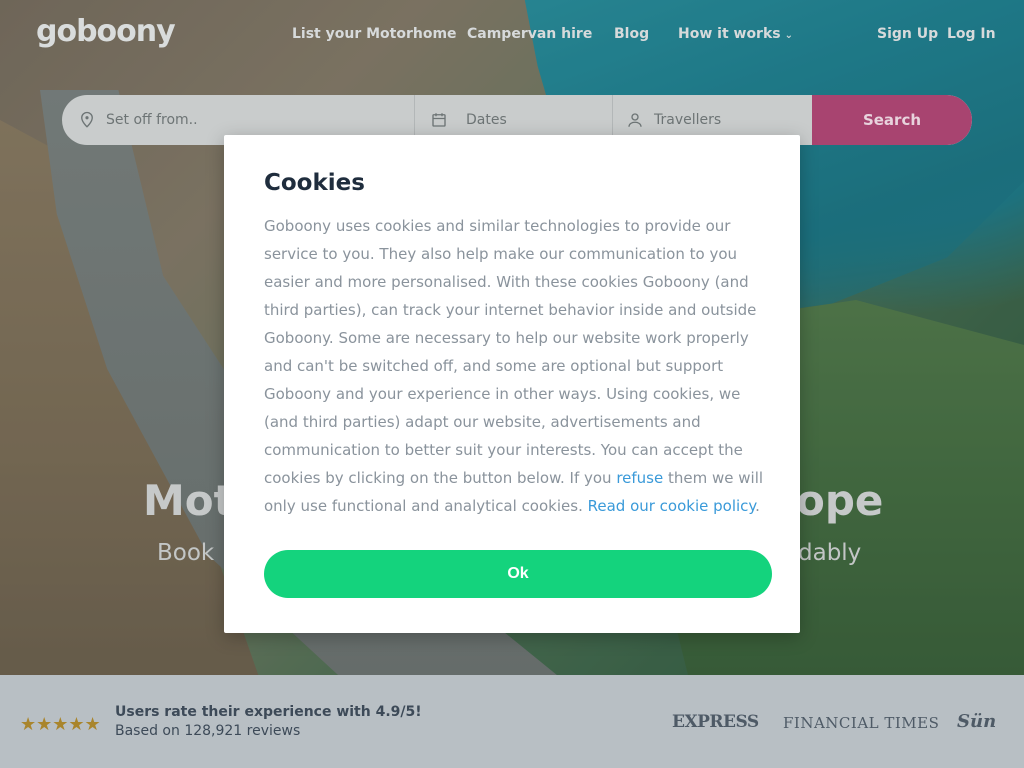 The image size is (1024, 768). I want to click on refuse-link: refuse, so click(639, 478).